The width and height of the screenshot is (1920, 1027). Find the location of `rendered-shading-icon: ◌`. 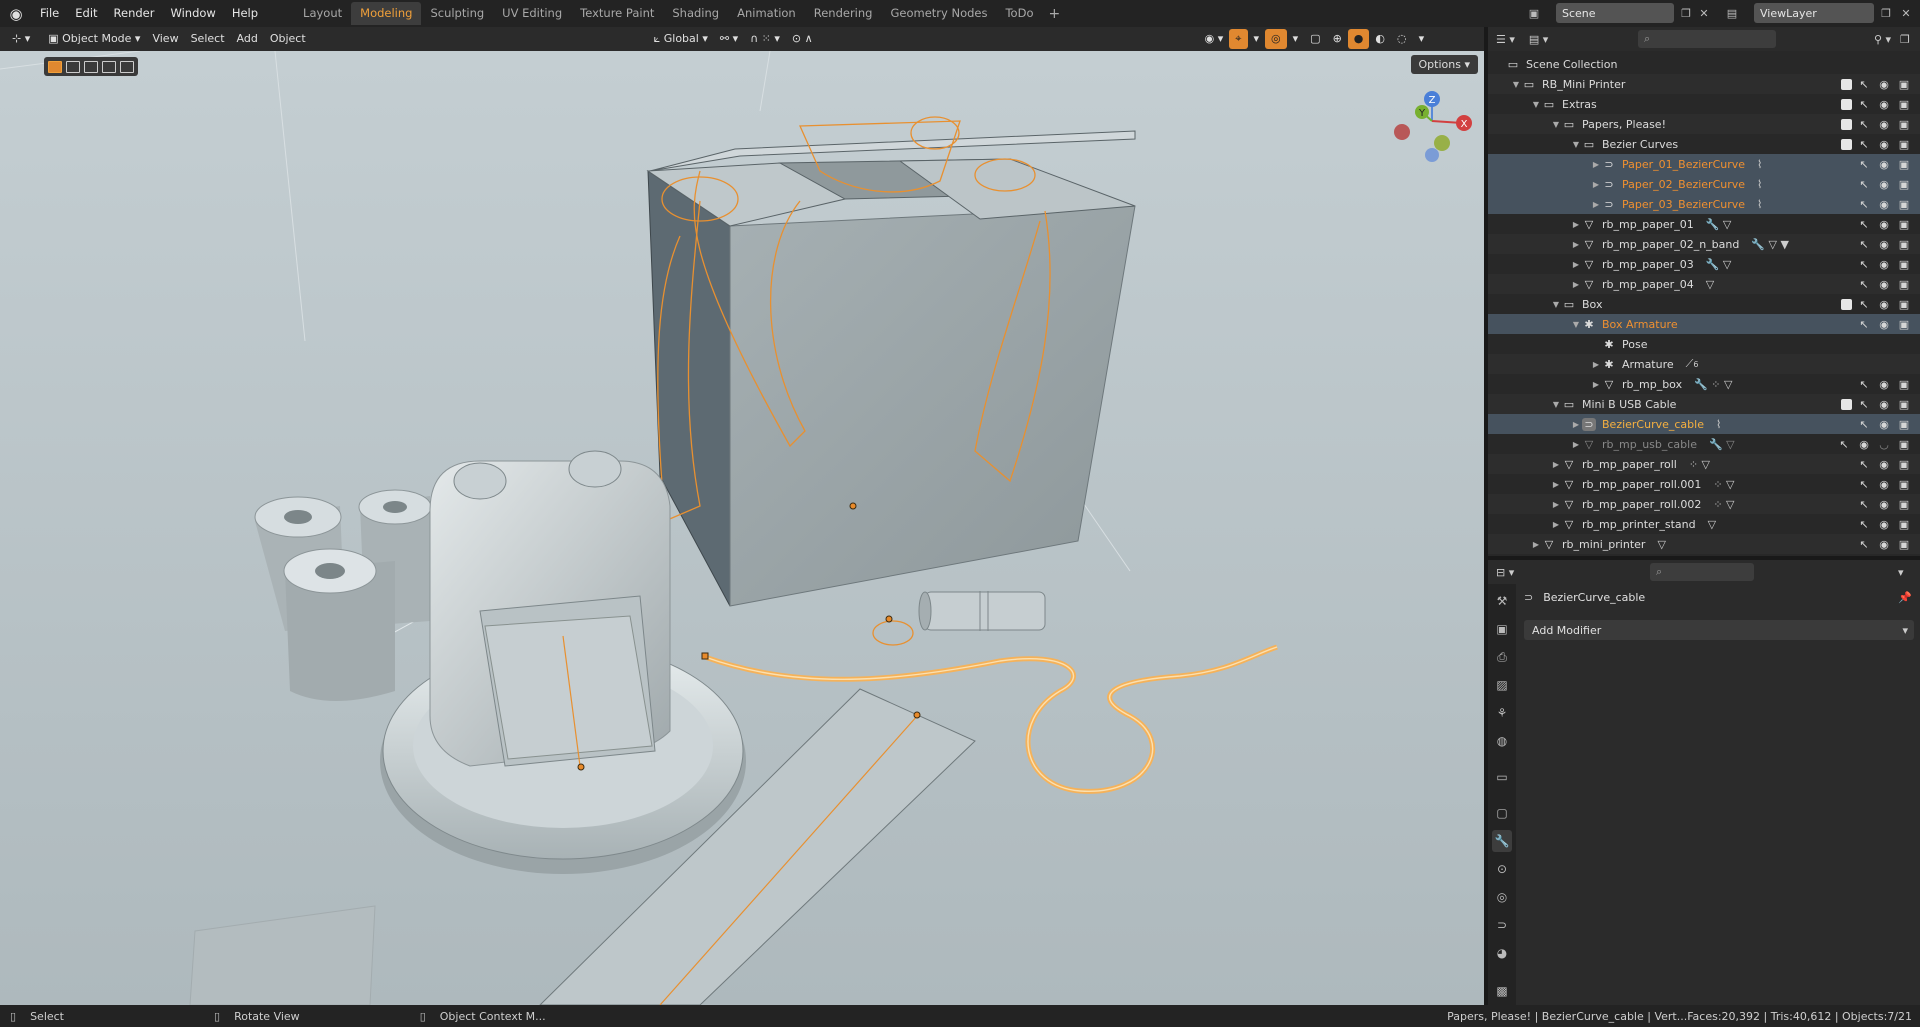

rendered-shading-icon: ◌ is located at coordinates (1402, 39).